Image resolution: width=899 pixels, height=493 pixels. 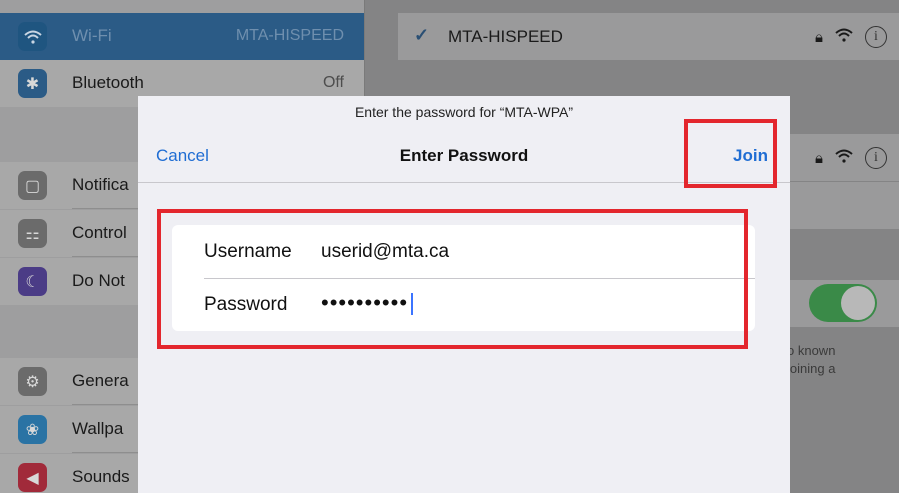 I want to click on gear-icon: ⚙, so click(x=32, y=381).